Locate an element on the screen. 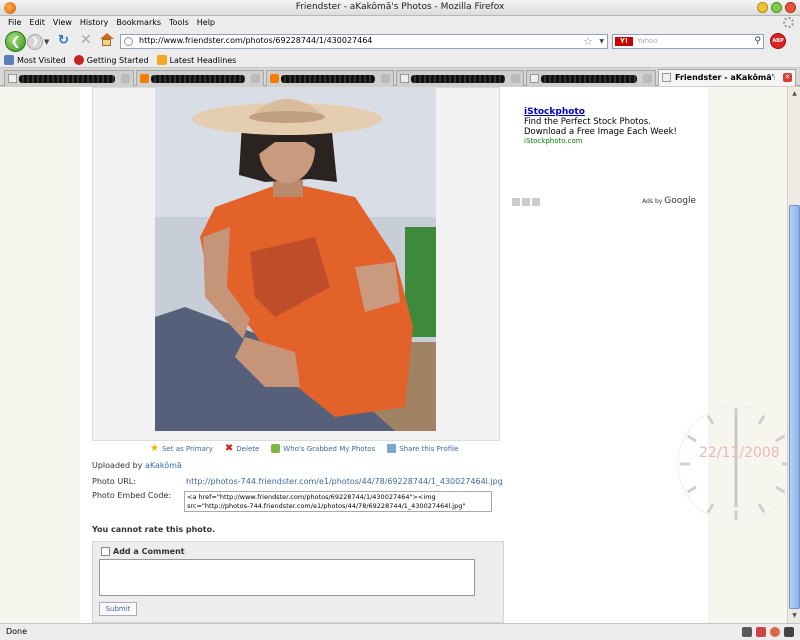 This screenshot has height=640, width=800. download-status-icon is located at coordinates (789, 632).